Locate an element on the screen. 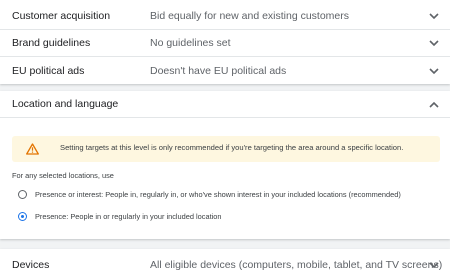  setting-label: EU political ads is located at coordinates (48, 70).